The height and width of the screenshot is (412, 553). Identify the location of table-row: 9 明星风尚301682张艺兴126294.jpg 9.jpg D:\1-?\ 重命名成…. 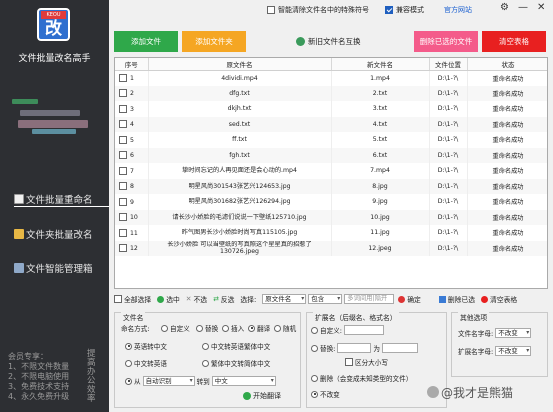
(331, 202).